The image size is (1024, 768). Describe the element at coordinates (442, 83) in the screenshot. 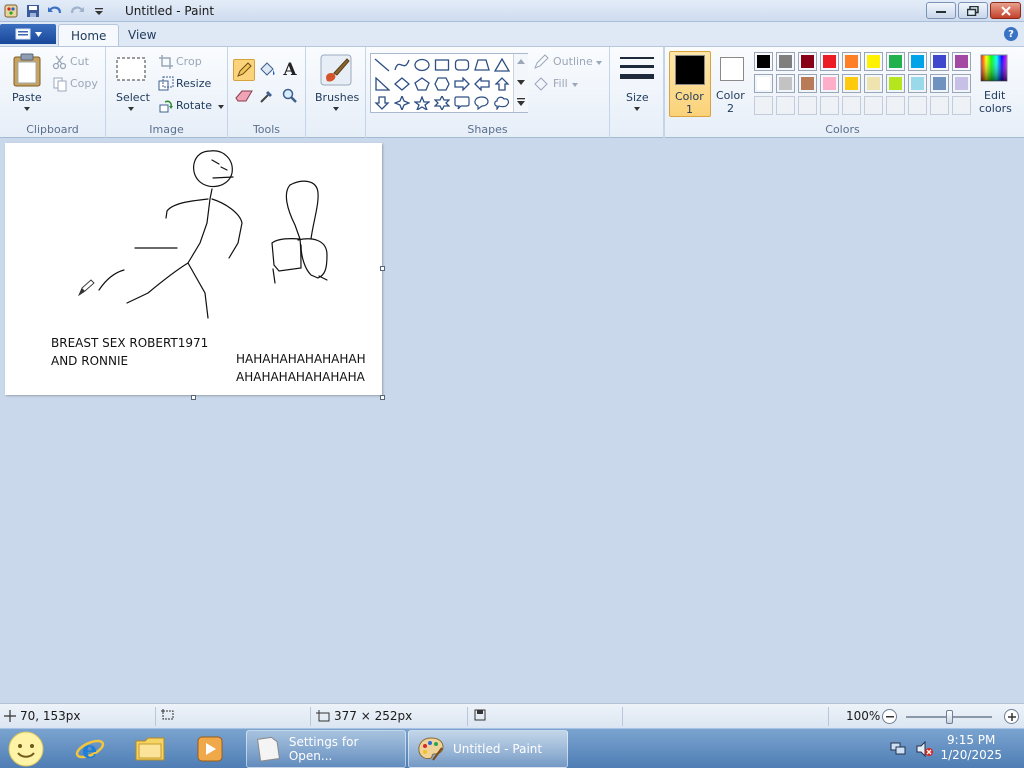

I see `hexagon-shape` at that location.